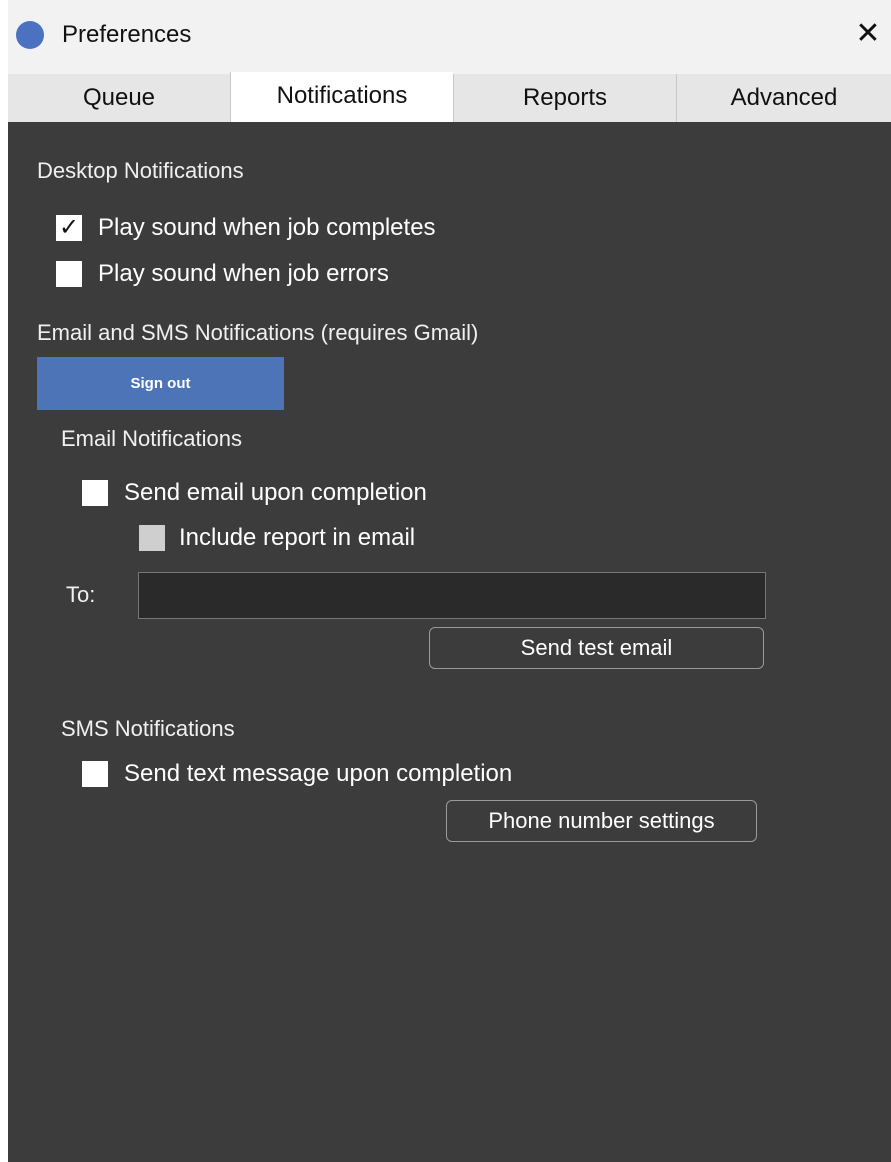 This screenshot has width=891, height=1162. I want to click on close-icon: ✕, so click(868, 34).